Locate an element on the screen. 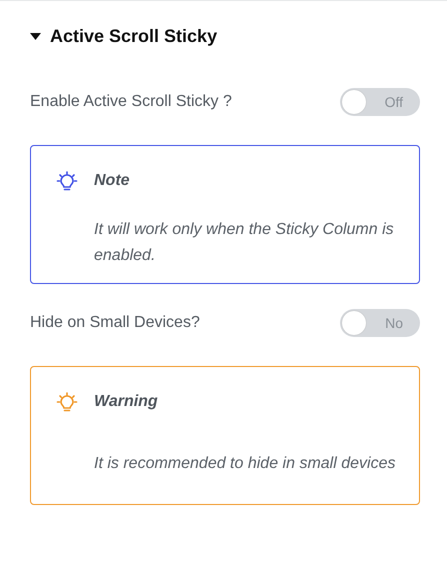  section-title: Active Scroll Sticky is located at coordinates (134, 36).